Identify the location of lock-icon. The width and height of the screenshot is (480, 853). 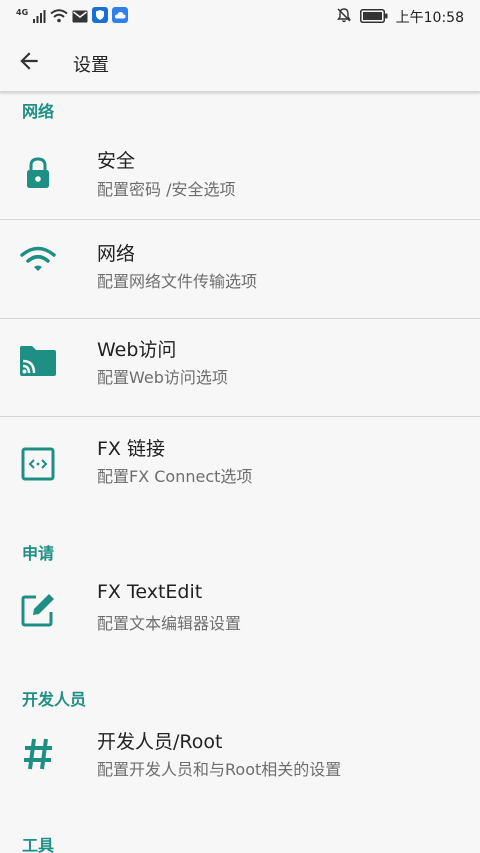
(38, 173).